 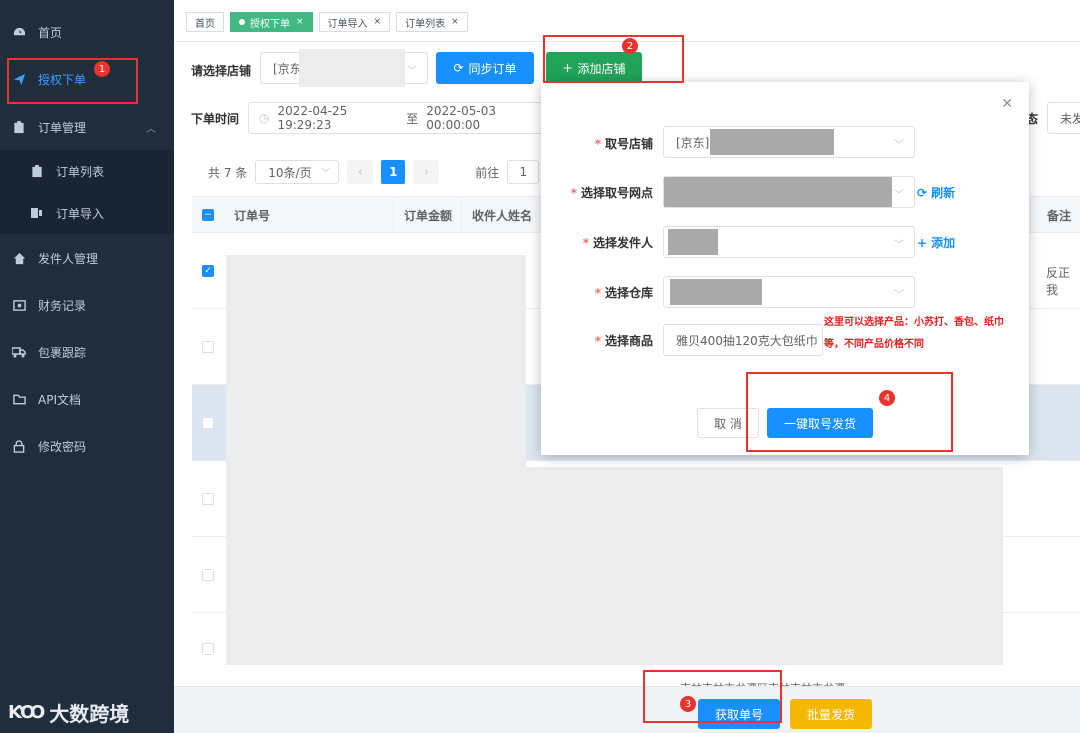 What do you see at coordinates (611, 193) in the screenshot?
I see `field-label-outlet: * 选择取号网点` at bounding box center [611, 193].